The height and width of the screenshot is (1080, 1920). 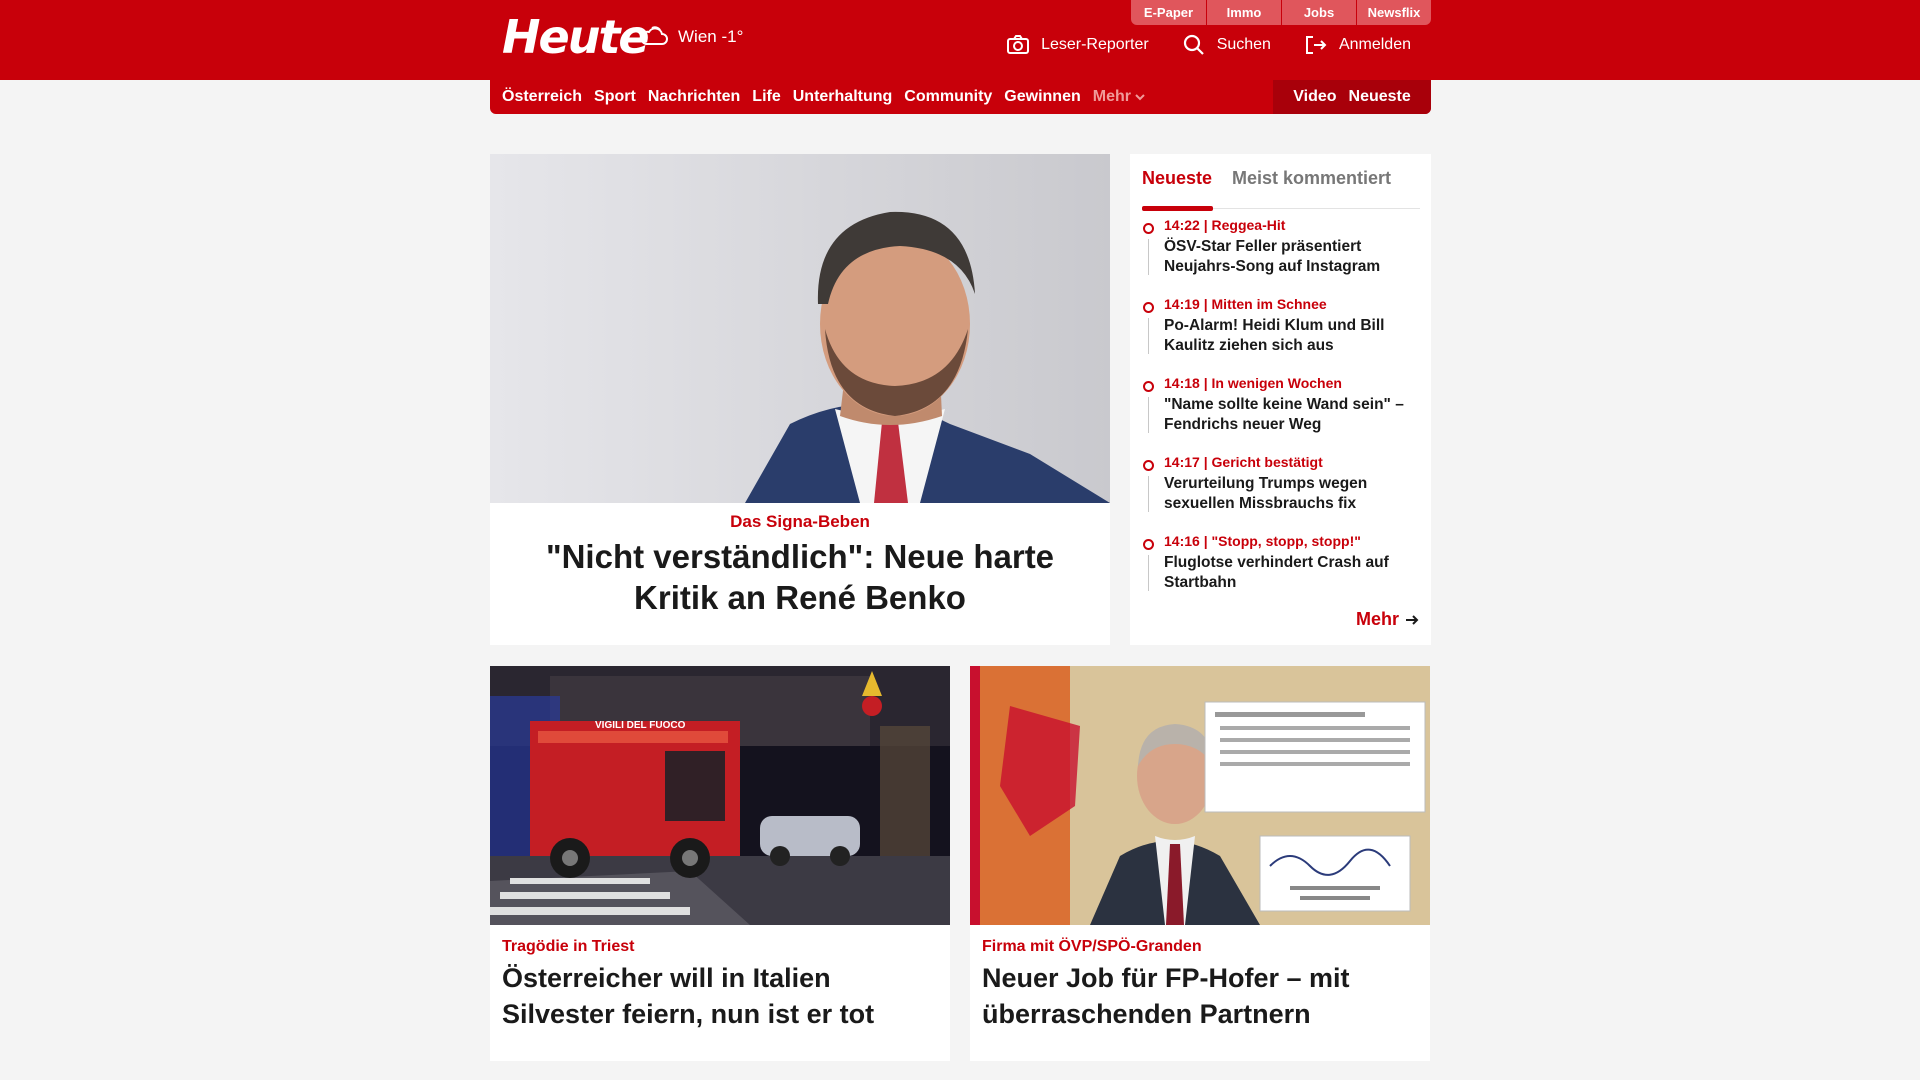 I want to click on nav-item-life: Life, so click(x=766, y=97).